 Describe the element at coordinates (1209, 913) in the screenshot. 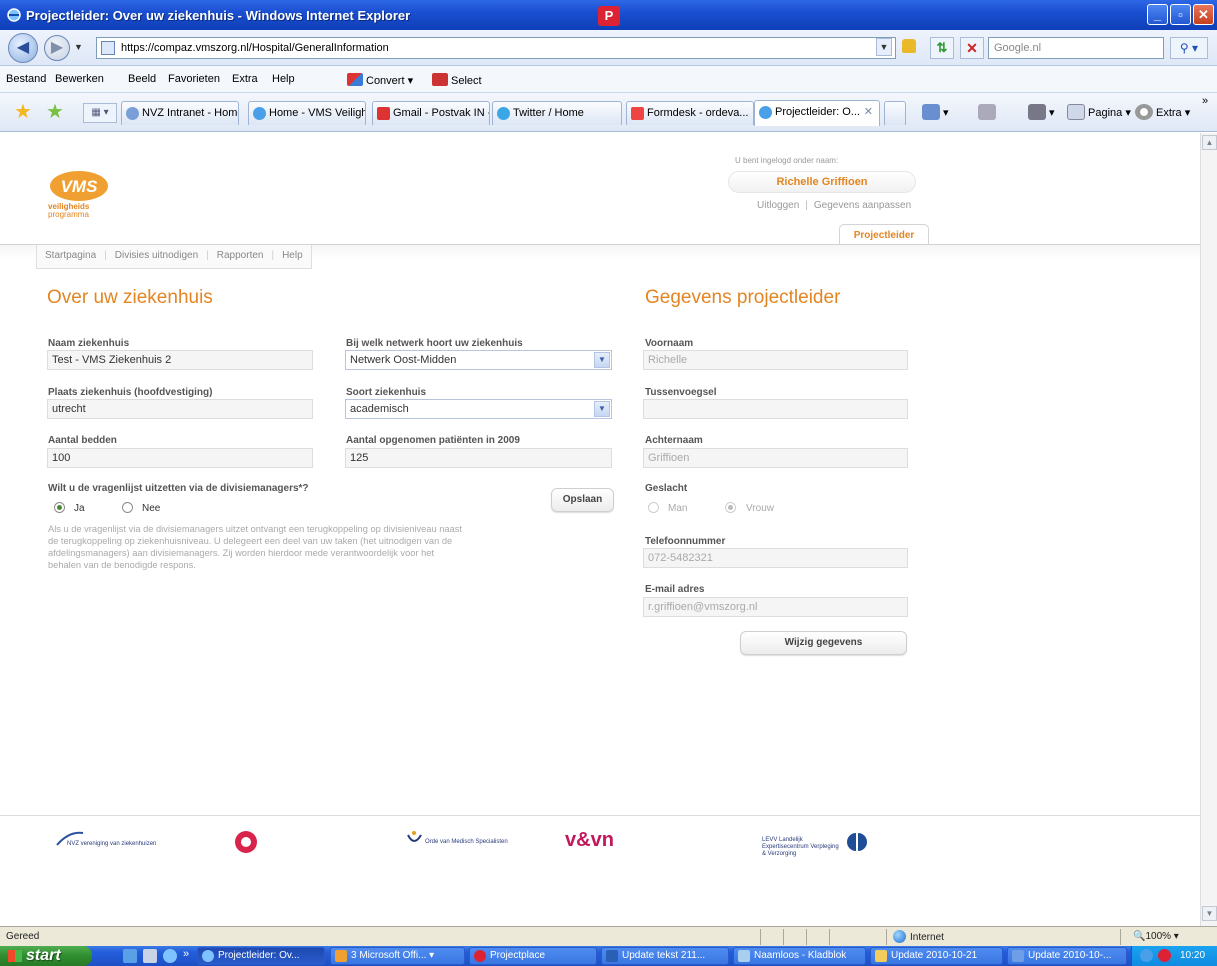

I see `scroll-down-icon: ▼` at that location.